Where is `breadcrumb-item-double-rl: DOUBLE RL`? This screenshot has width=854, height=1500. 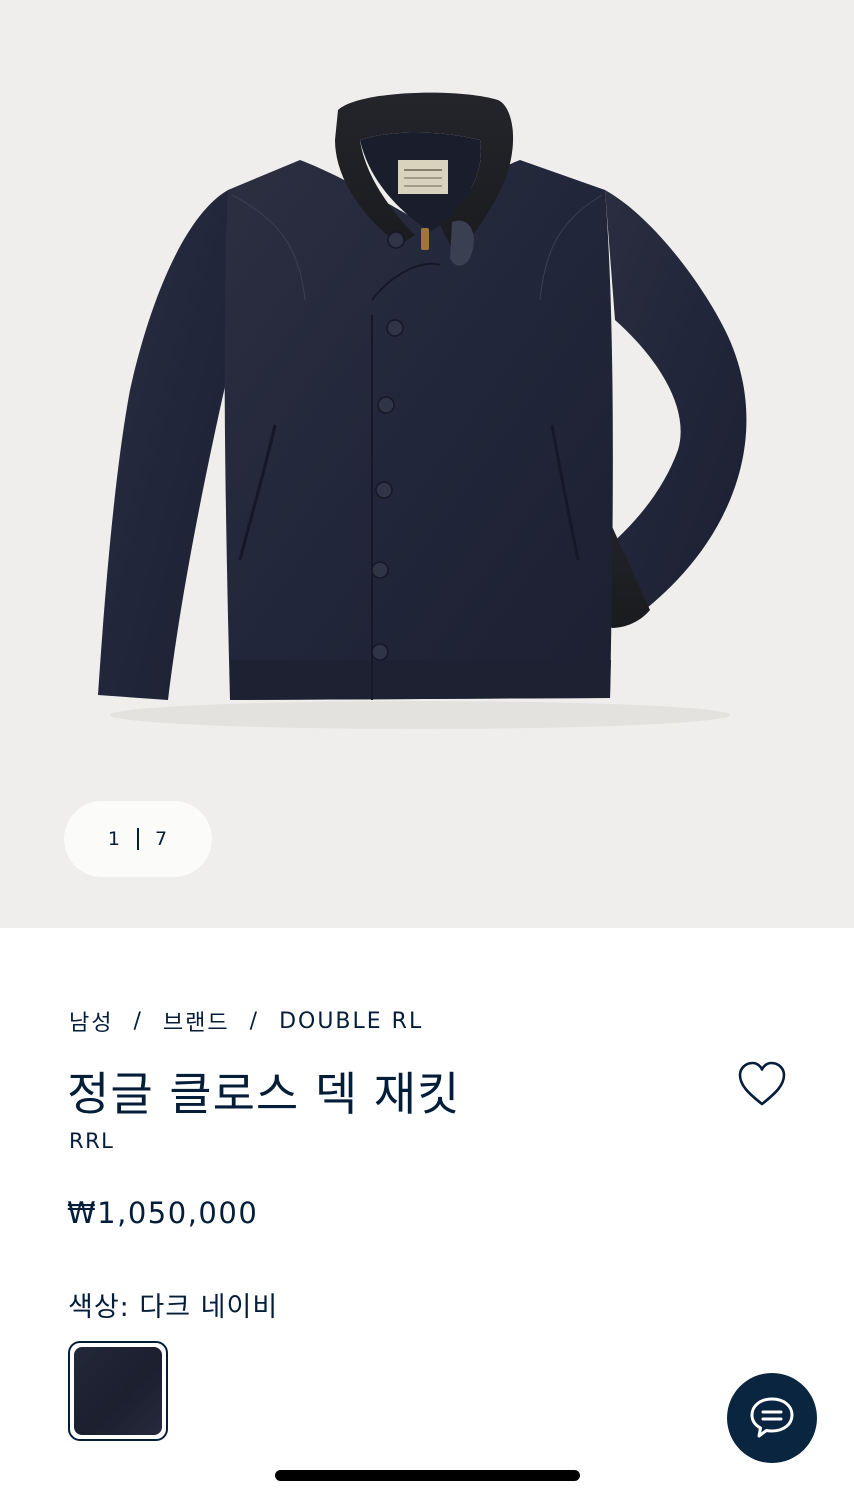
breadcrumb-item-double-rl: DOUBLE RL is located at coordinates (351, 1021).